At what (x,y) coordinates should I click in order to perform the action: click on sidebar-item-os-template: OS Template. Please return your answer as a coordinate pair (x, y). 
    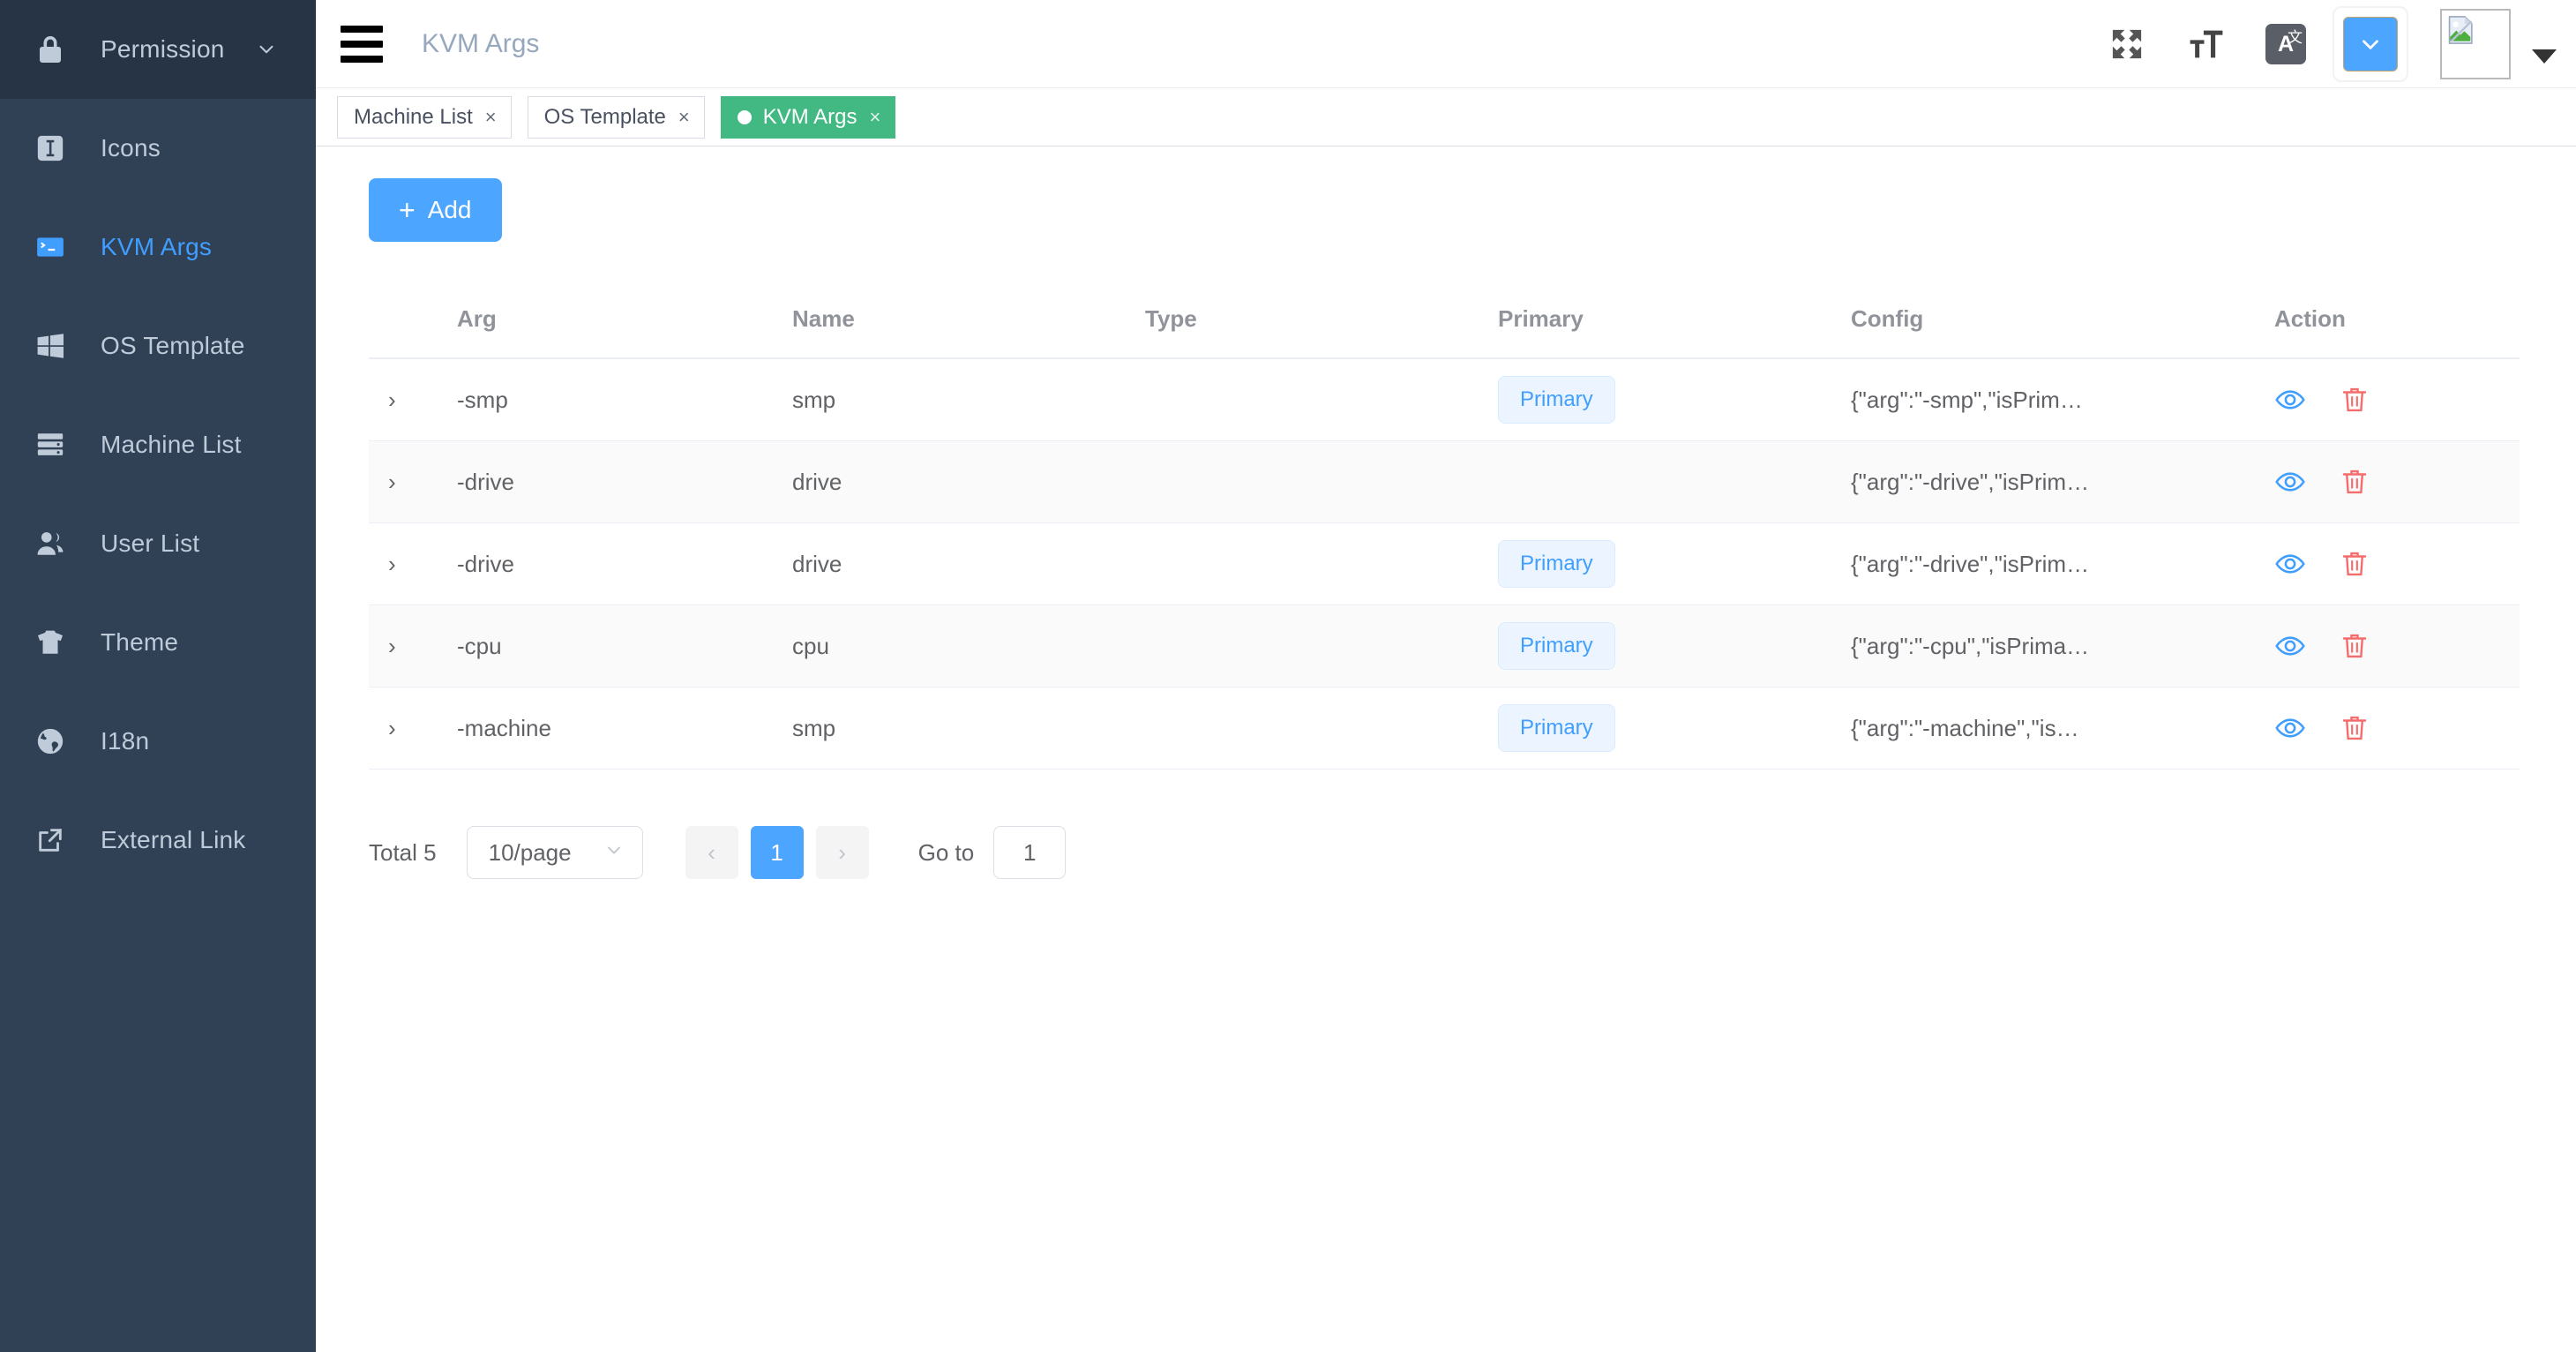
    Looking at the image, I should click on (158, 346).